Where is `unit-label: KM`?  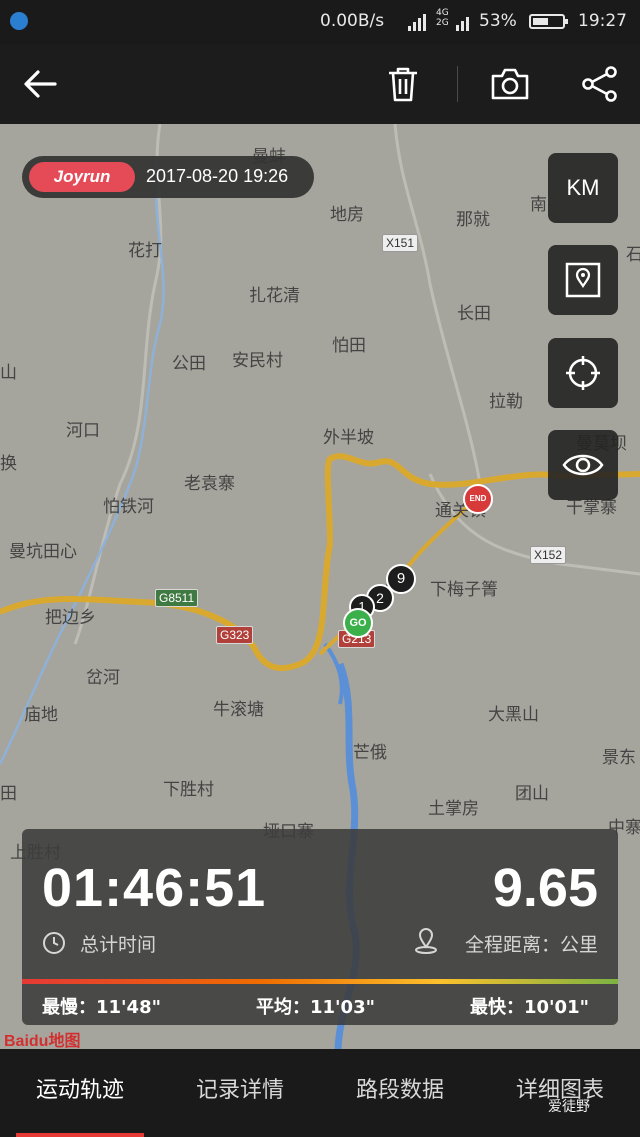
unit-label: KM is located at coordinates (583, 187).